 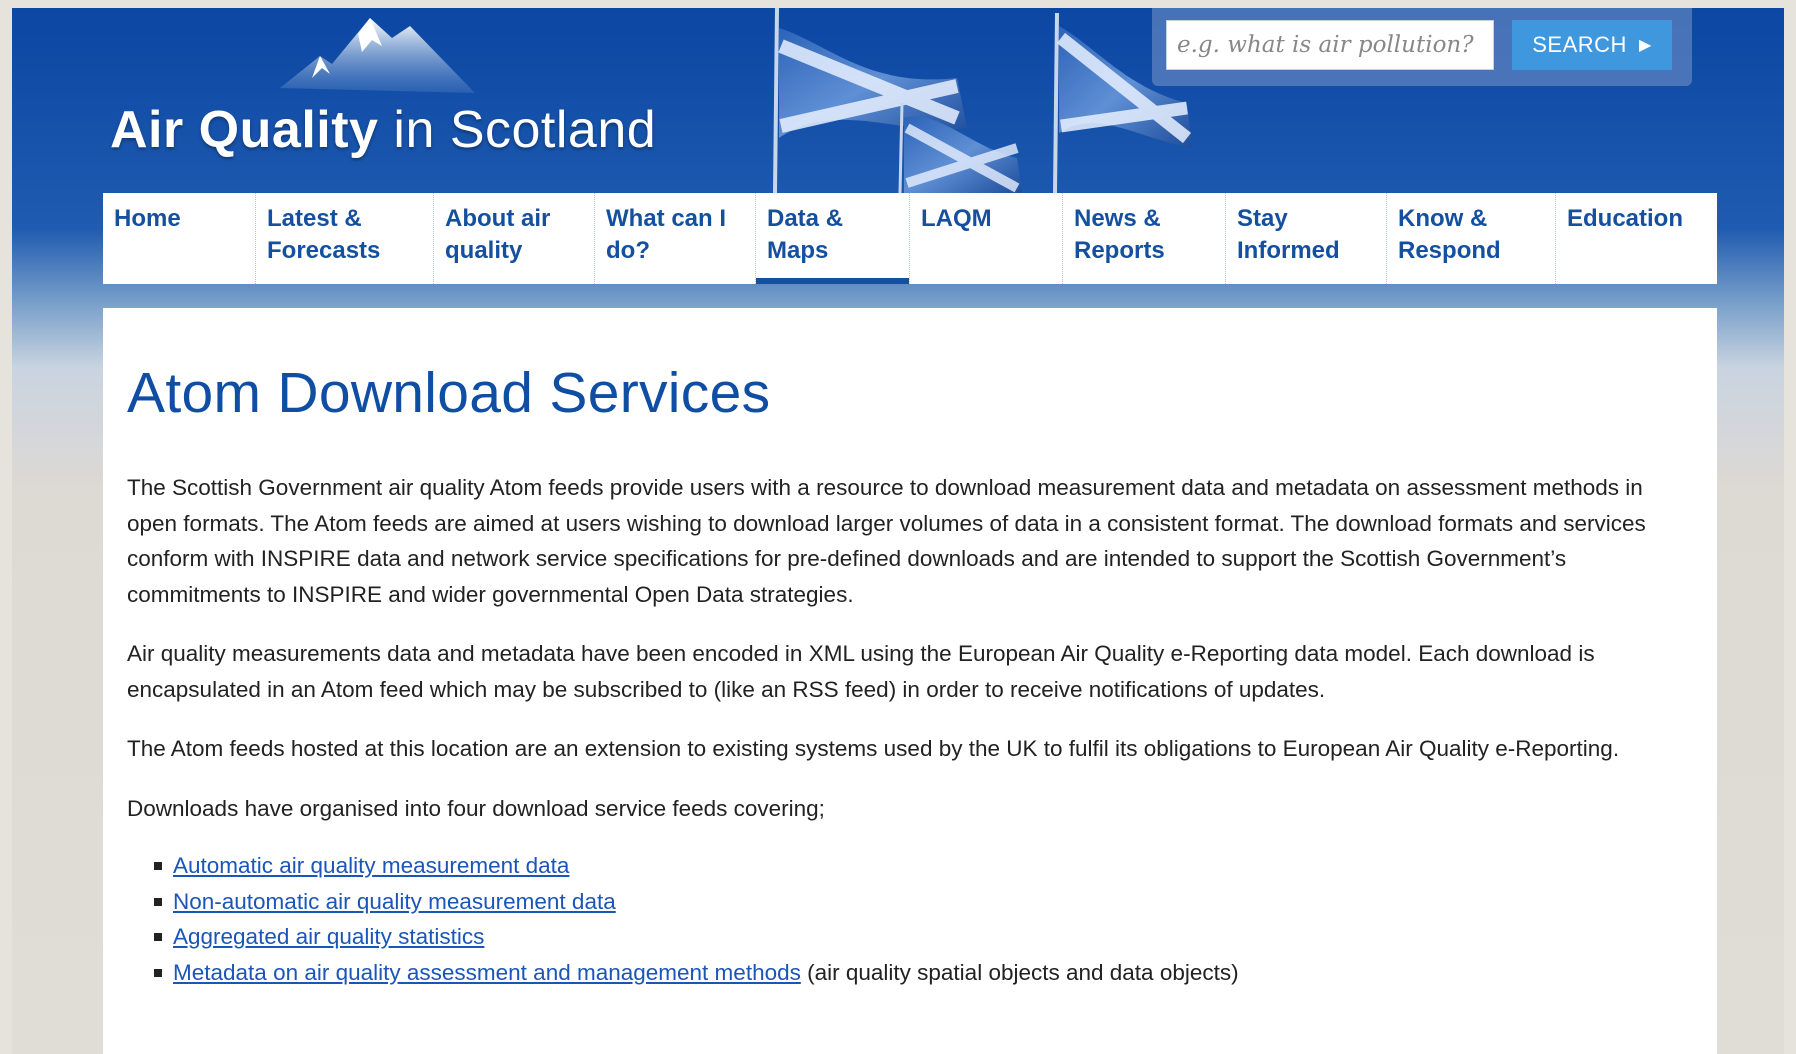 What do you see at coordinates (498, 234) in the screenshot?
I see `nav-item-label: About air quality` at bounding box center [498, 234].